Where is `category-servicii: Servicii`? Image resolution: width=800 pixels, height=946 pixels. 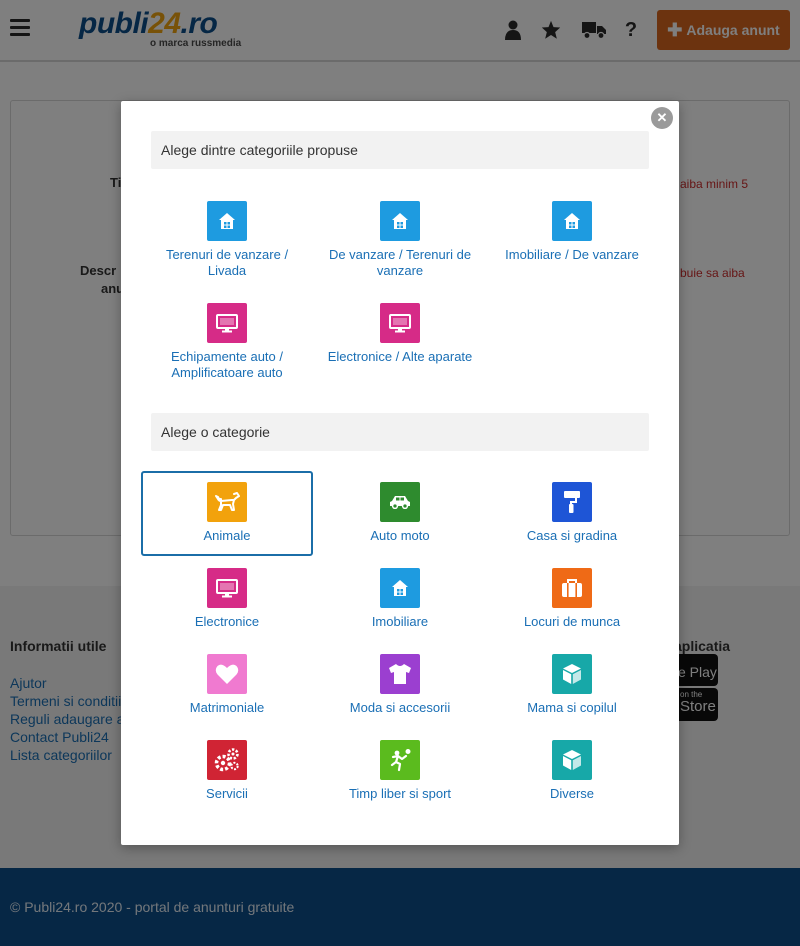 category-servicii: Servicii is located at coordinates (227, 766).